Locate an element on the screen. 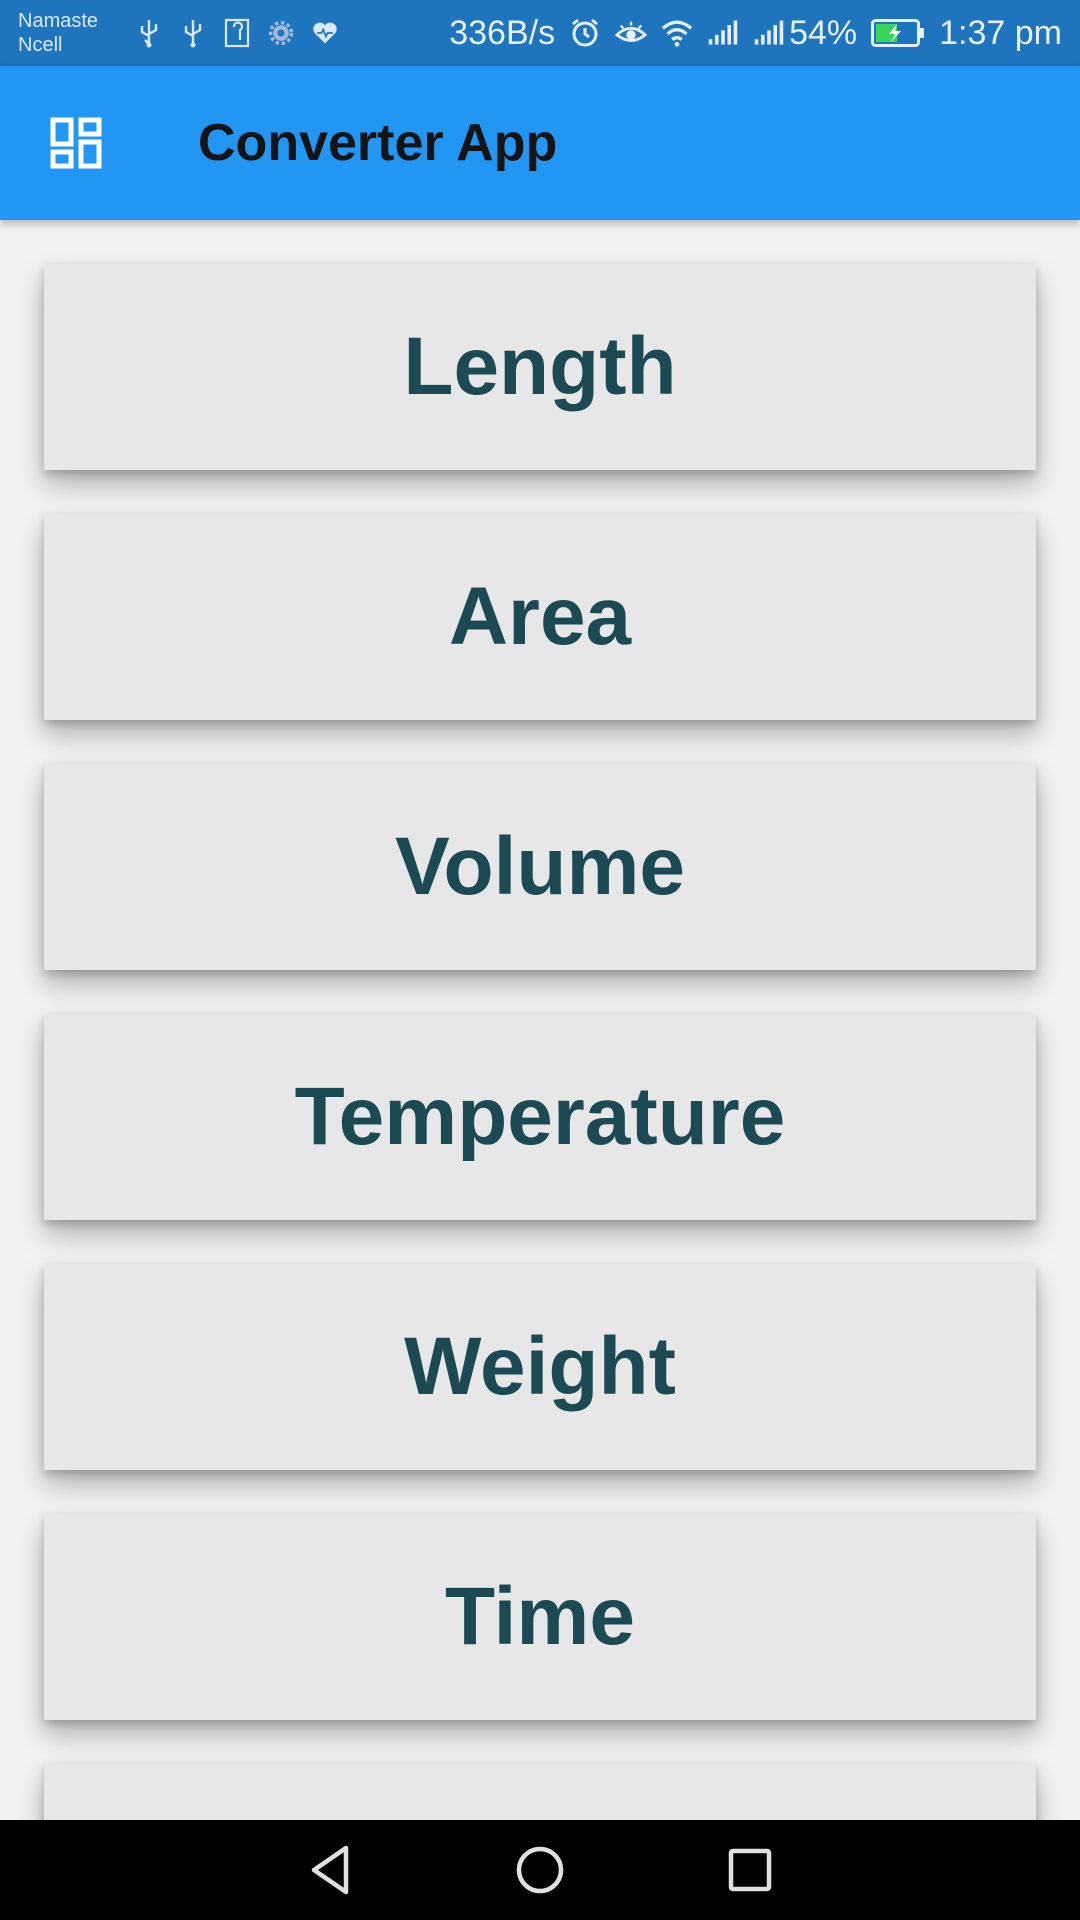 The width and height of the screenshot is (1080, 1920). health-icon is located at coordinates (325, 33).